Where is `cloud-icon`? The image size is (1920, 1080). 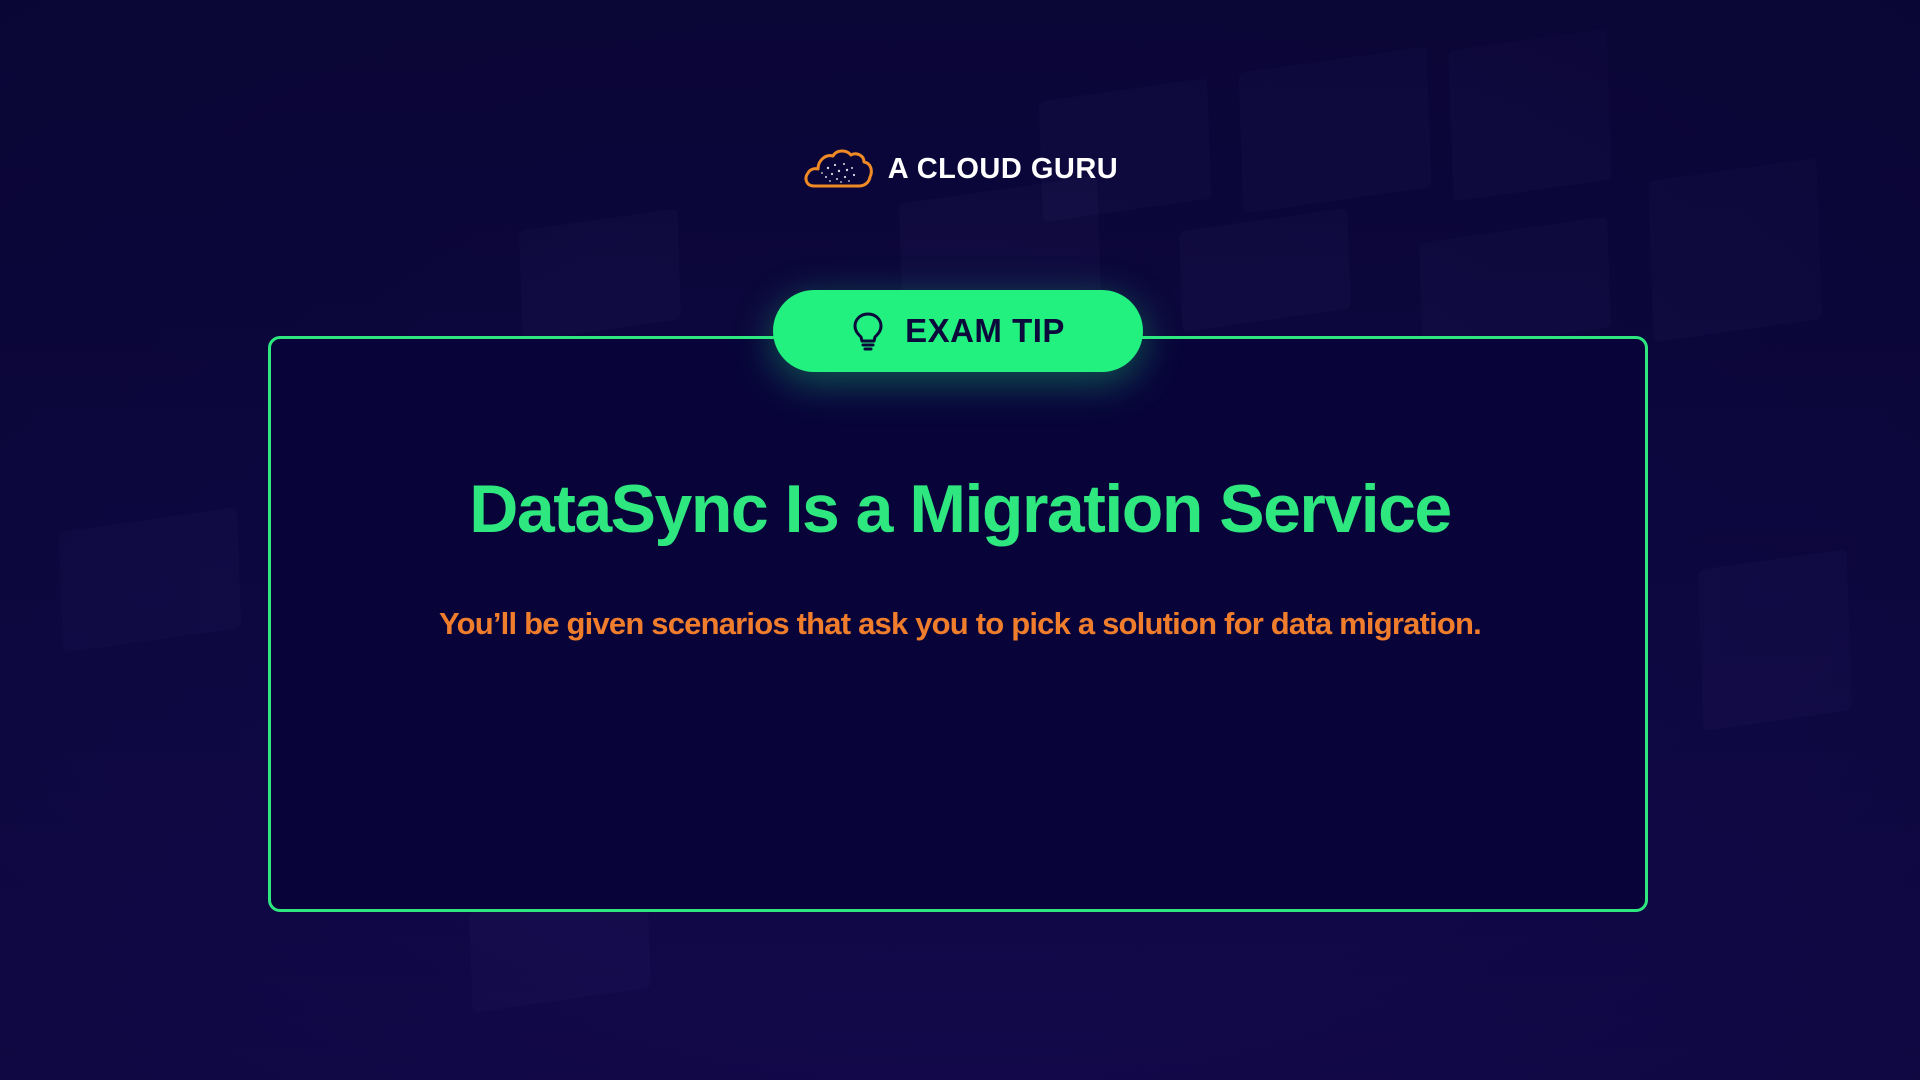
cloud-icon is located at coordinates (838, 168).